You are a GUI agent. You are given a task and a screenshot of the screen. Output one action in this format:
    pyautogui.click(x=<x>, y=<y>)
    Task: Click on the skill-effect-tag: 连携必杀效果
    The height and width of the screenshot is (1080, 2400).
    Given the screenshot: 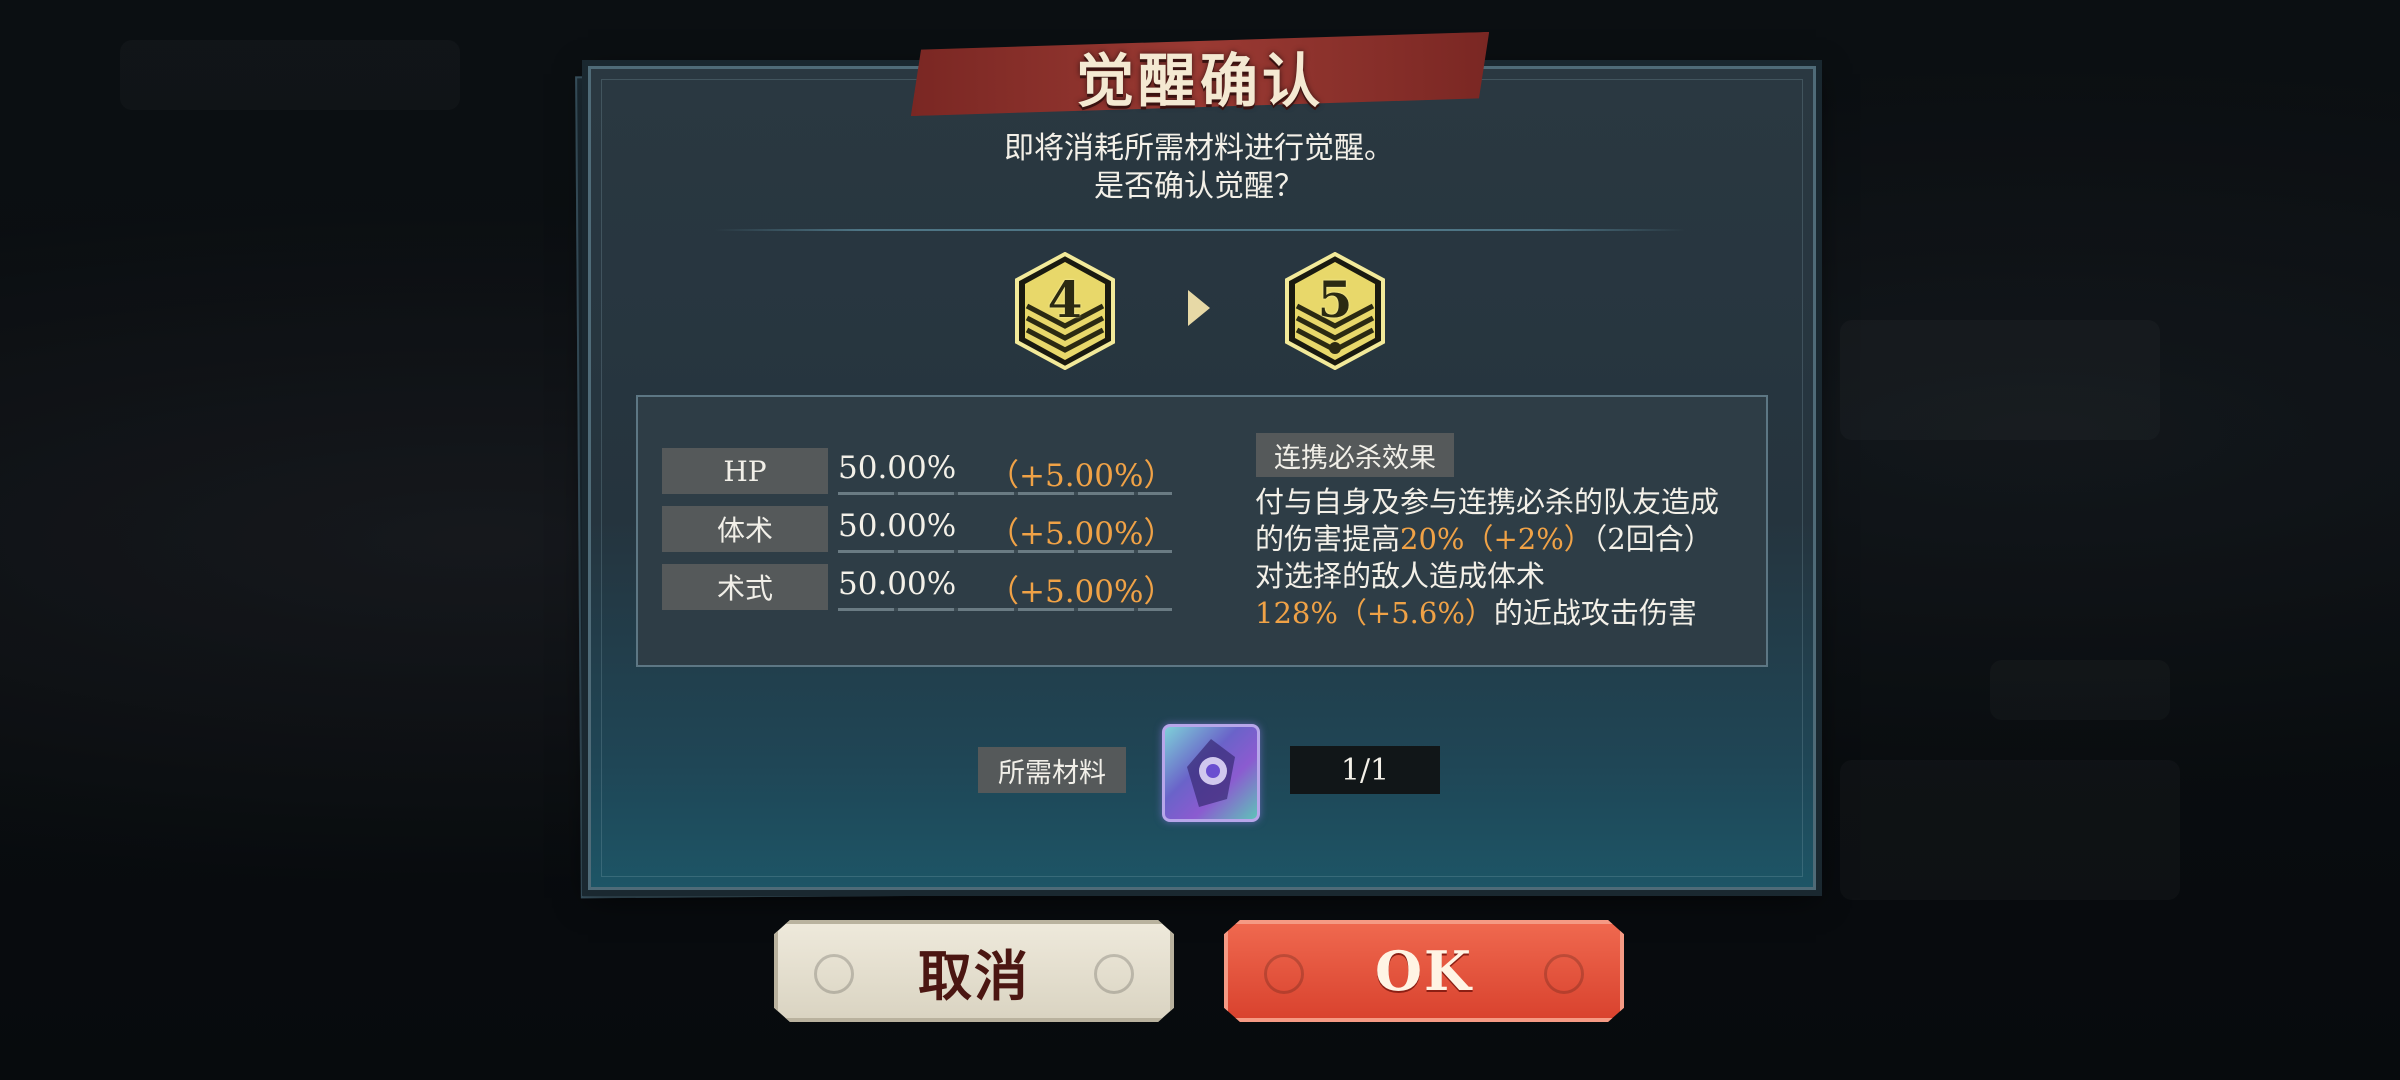 What is the action you would take?
    pyautogui.click(x=1355, y=455)
    